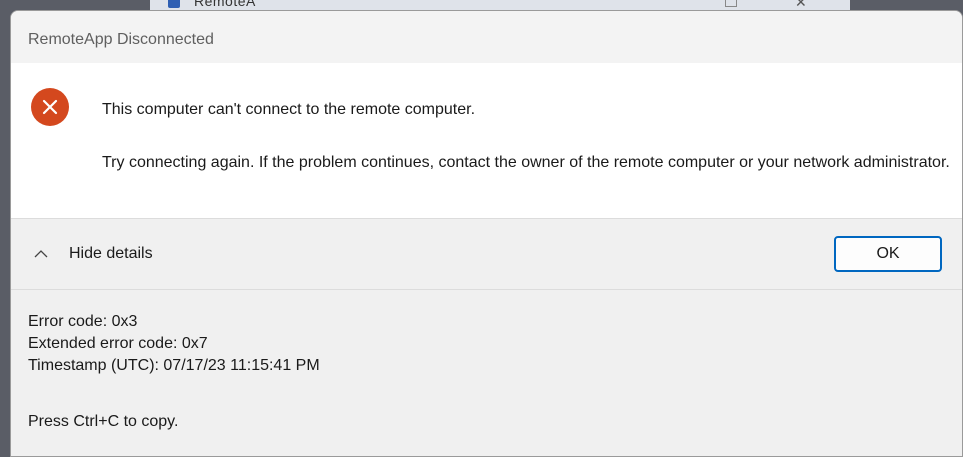  I want to click on extended-error-code-text: Extended error code: 0x7, so click(118, 343).